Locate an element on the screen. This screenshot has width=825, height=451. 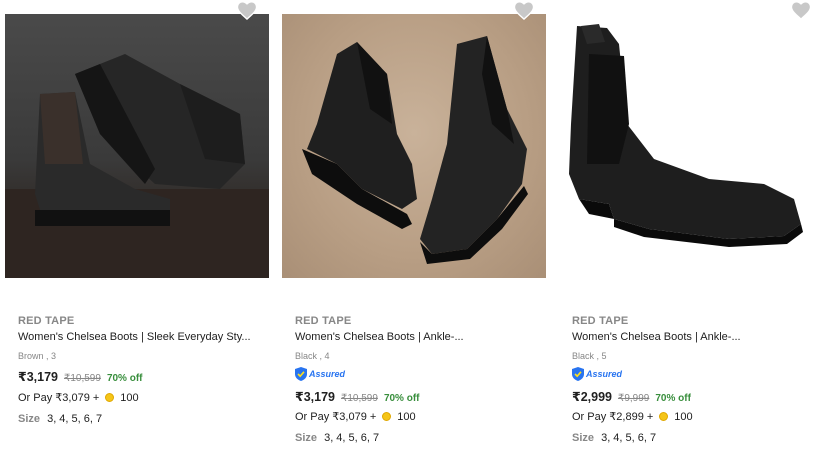
variant-info: Brown , 3 is located at coordinates (37, 356).